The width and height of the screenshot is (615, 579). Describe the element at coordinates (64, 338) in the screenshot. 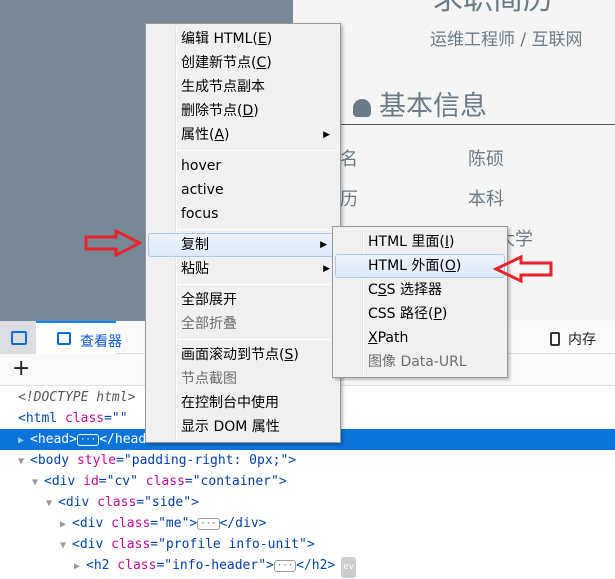

I see `inspector-icon` at that location.